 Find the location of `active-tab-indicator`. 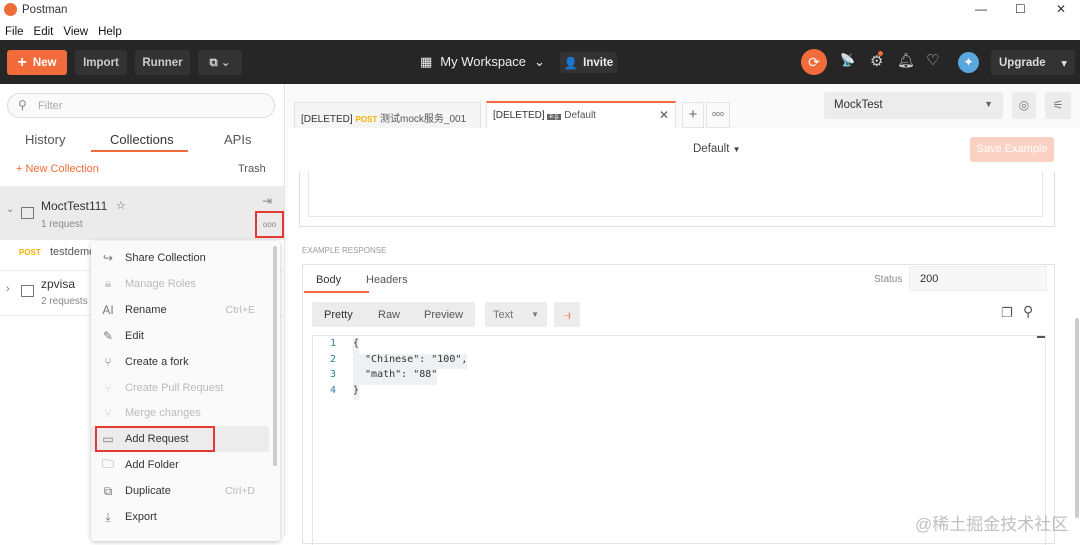

active-tab-indicator is located at coordinates (139, 151).